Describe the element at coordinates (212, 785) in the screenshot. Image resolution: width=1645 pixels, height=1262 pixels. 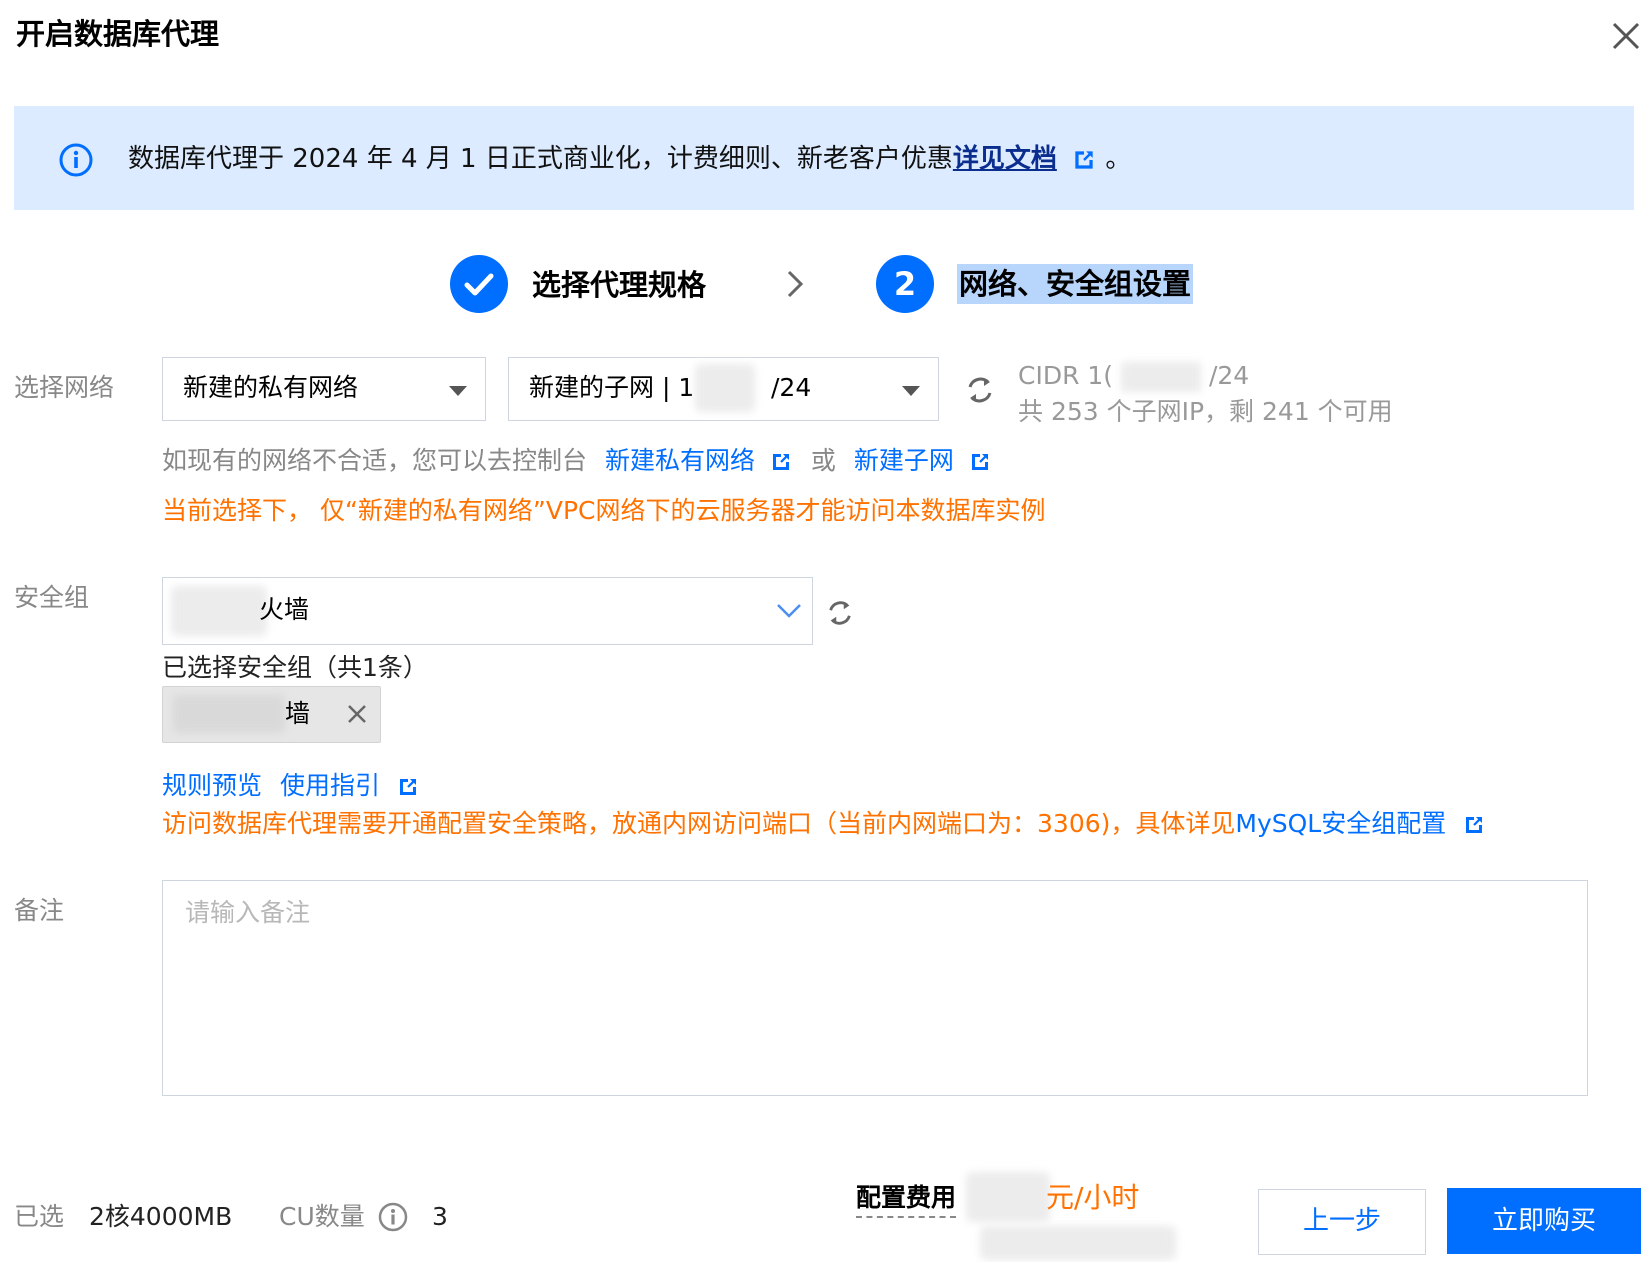
I see `rules-preview-link: 规则预览` at that location.